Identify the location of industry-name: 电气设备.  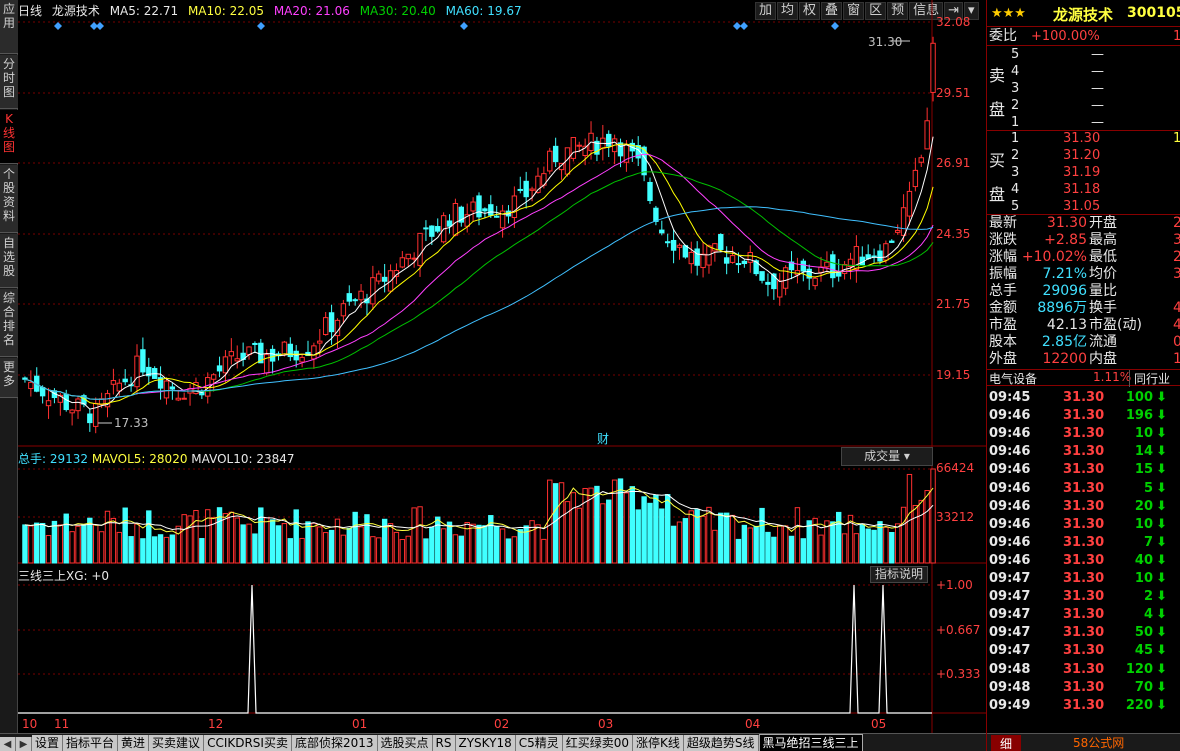
(1013, 379).